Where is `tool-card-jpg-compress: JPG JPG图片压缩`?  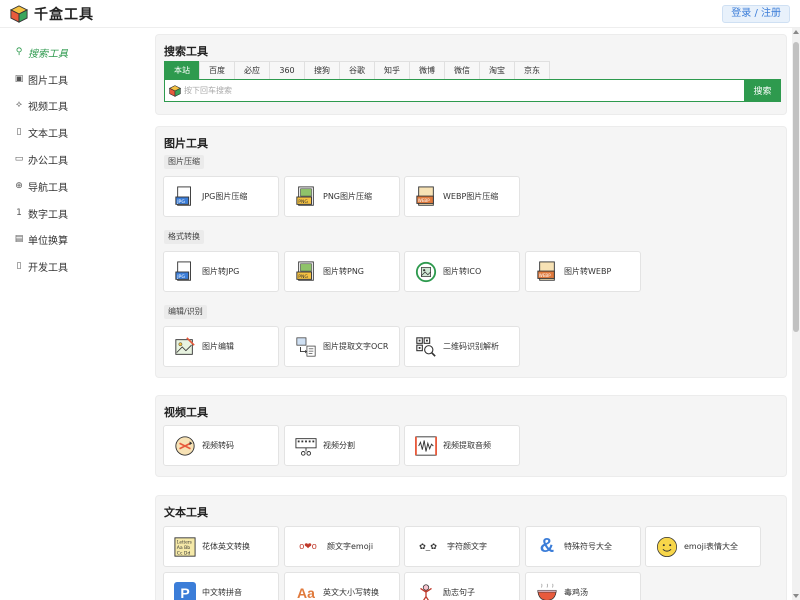
tool-card-jpg-compress: JPG JPG图片压缩 is located at coordinates (221, 196).